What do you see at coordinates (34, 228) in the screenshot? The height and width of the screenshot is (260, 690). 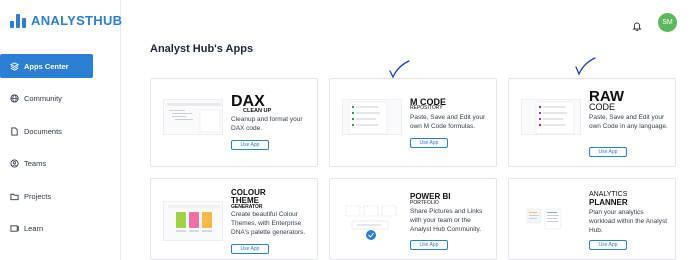 I see `sidebar-item-label: Learn` at bounding box center [34, 228].